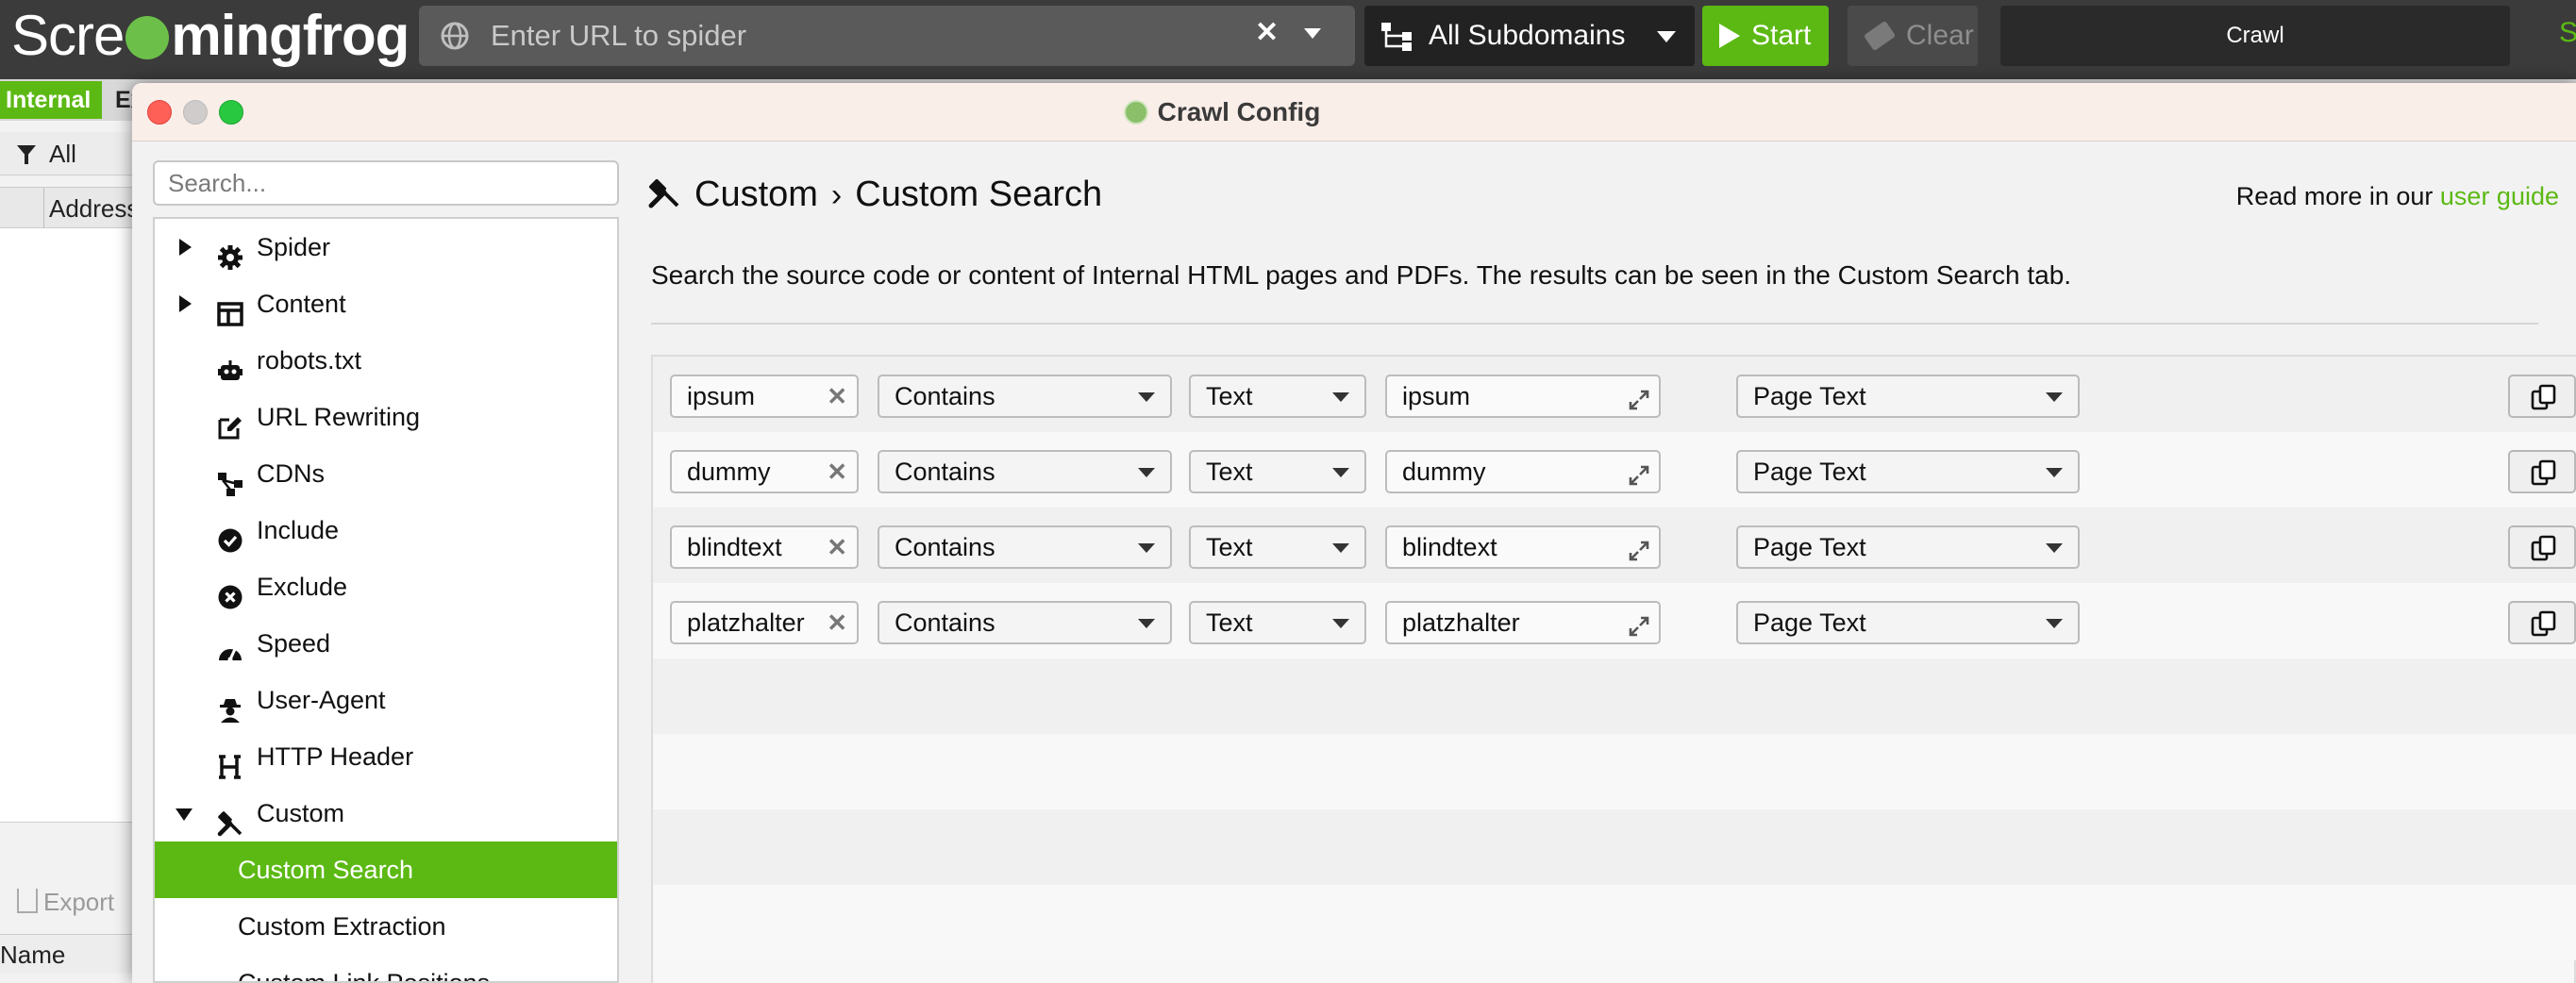 The image size is (2576, 983). I want to click on address-column-header: Address, so click(69, 208).